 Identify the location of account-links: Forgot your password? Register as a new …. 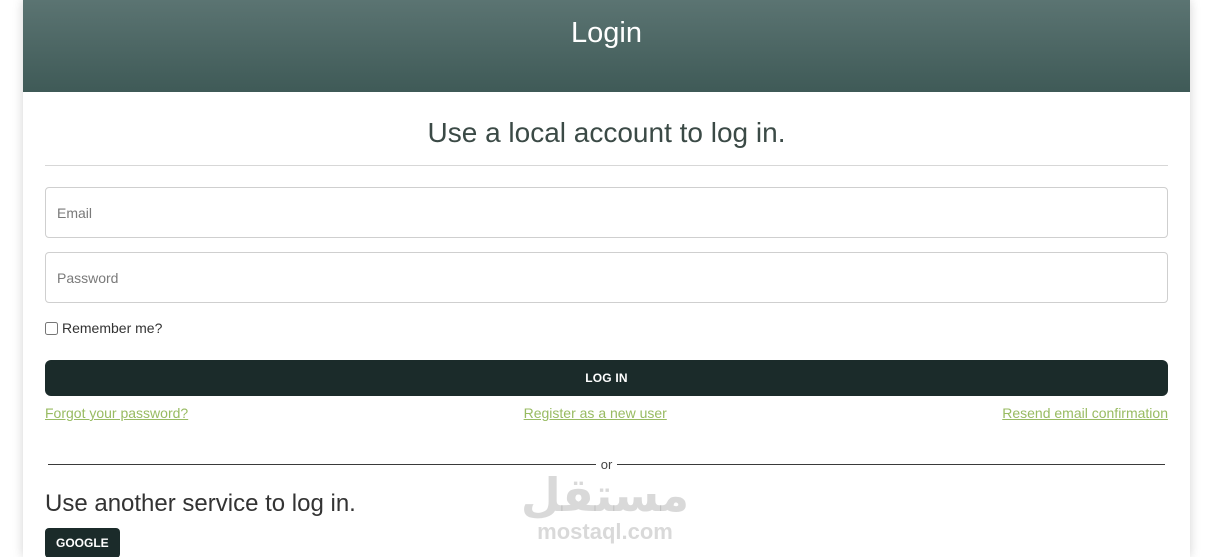
(606, 413).